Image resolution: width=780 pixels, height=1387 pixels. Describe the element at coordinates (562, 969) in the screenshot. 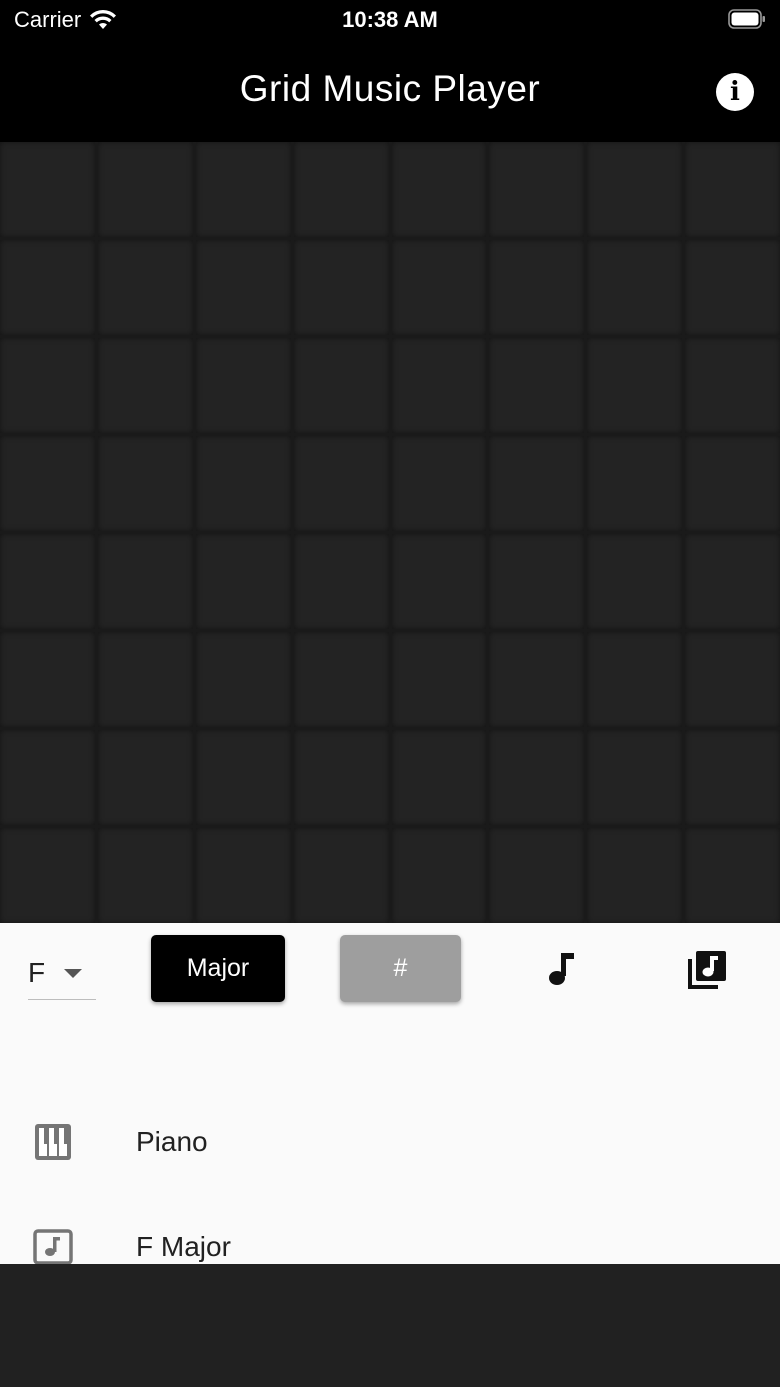

I see `music-note-icon` at that location.